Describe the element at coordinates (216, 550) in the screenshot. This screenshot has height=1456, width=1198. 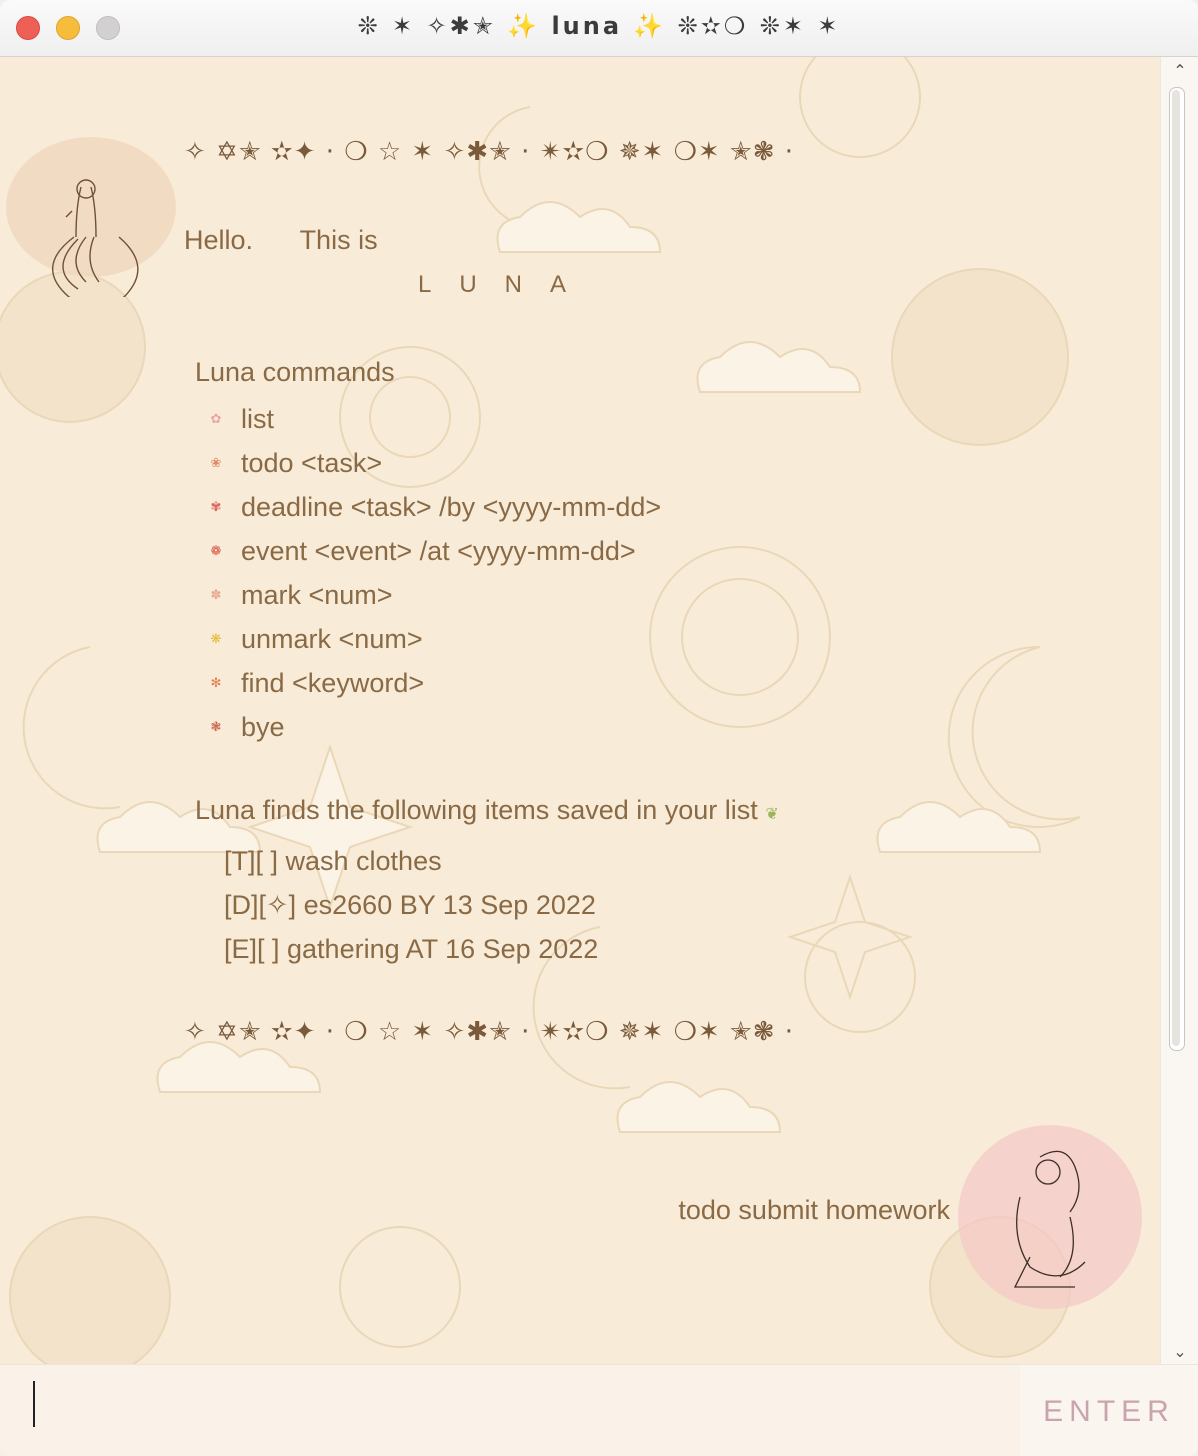
I see `rose-icon: ❁` at that location.